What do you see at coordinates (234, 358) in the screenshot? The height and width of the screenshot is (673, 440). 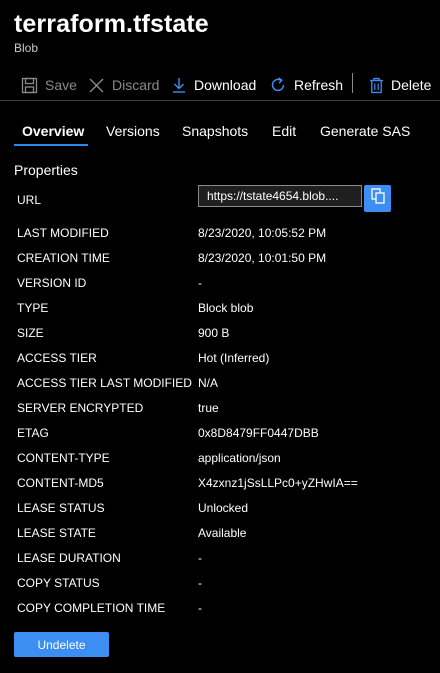 I see `prop-value-access-tier: Hot (Inferred)` at bounding box center [234, 358].